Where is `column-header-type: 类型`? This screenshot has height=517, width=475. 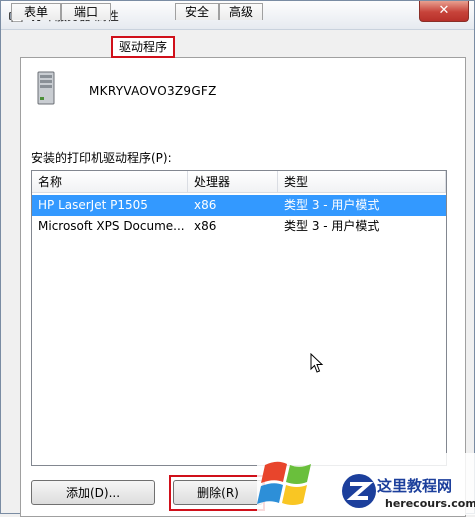 column-header-type: 类型 is located at coordinates (362, 182).